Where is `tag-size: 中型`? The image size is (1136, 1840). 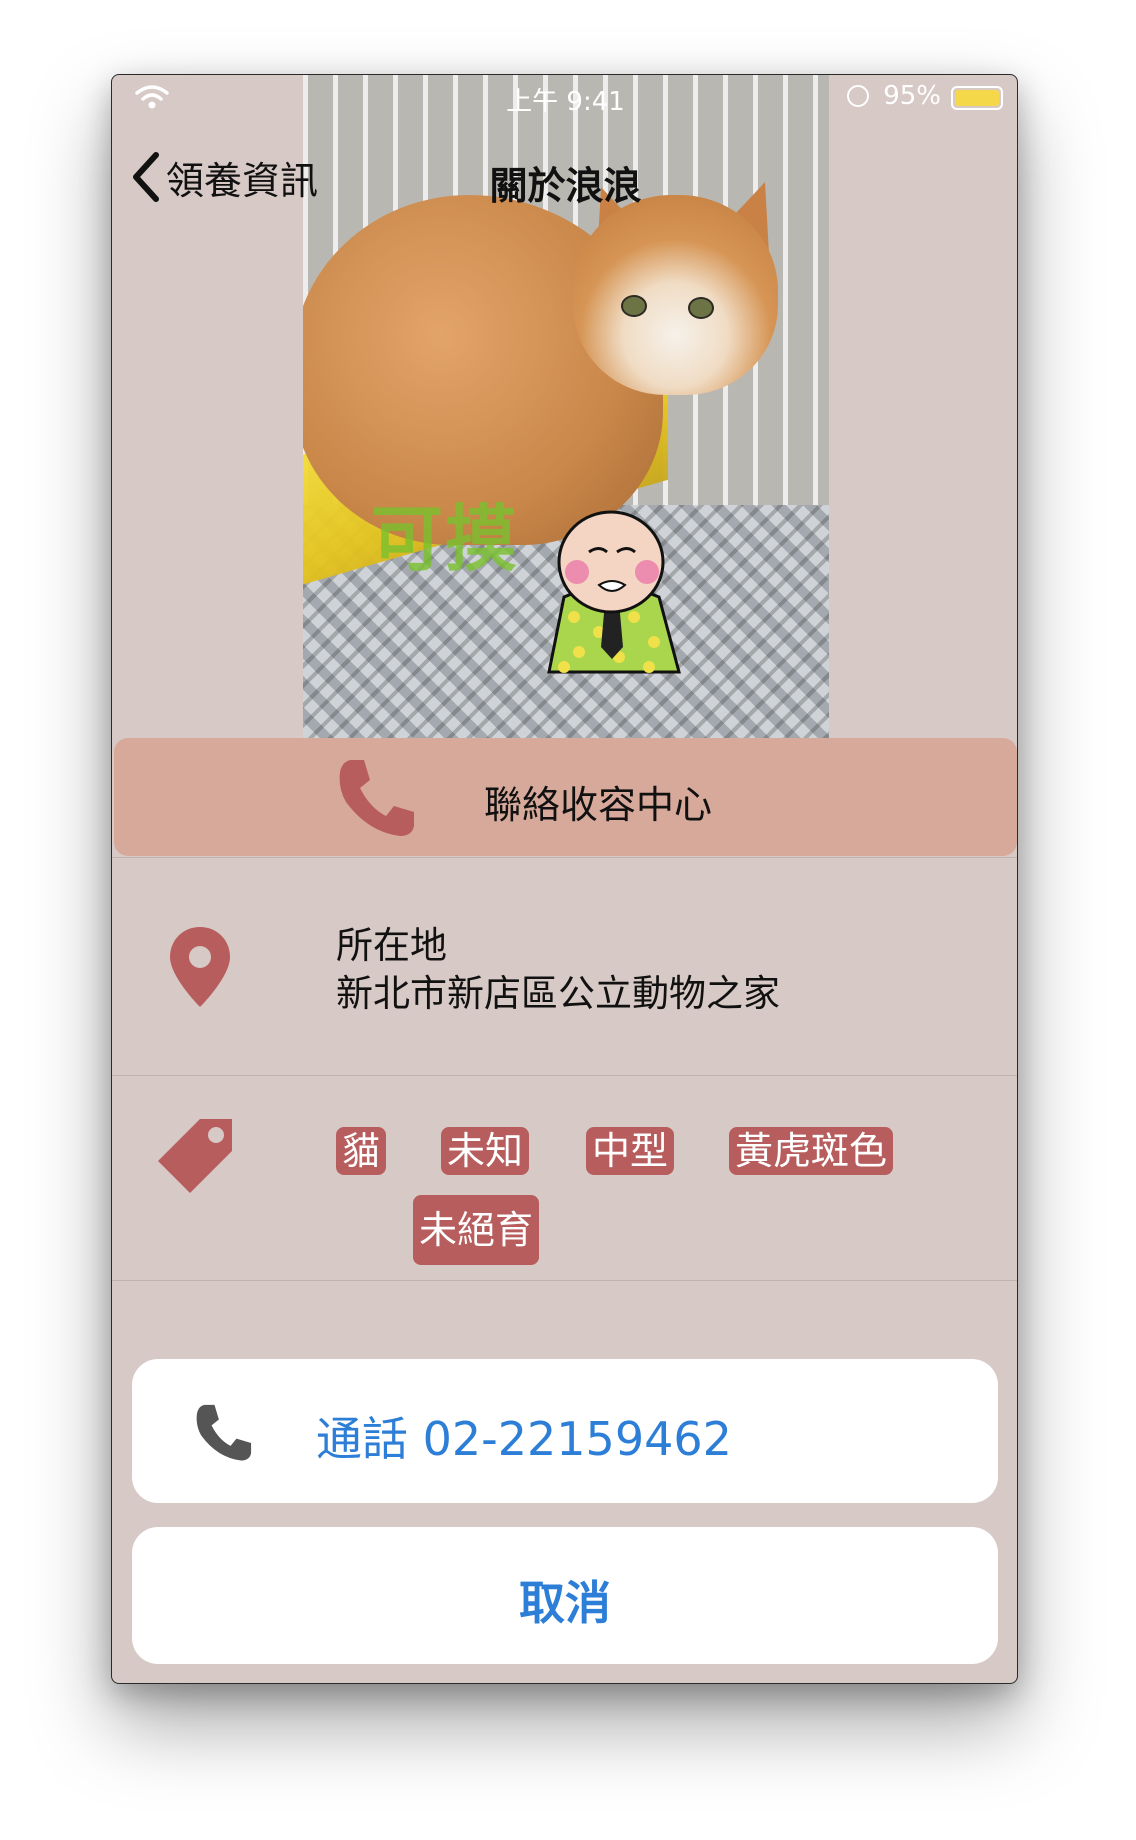
tag-size: 中型 is located at coordinates (630, 1151).